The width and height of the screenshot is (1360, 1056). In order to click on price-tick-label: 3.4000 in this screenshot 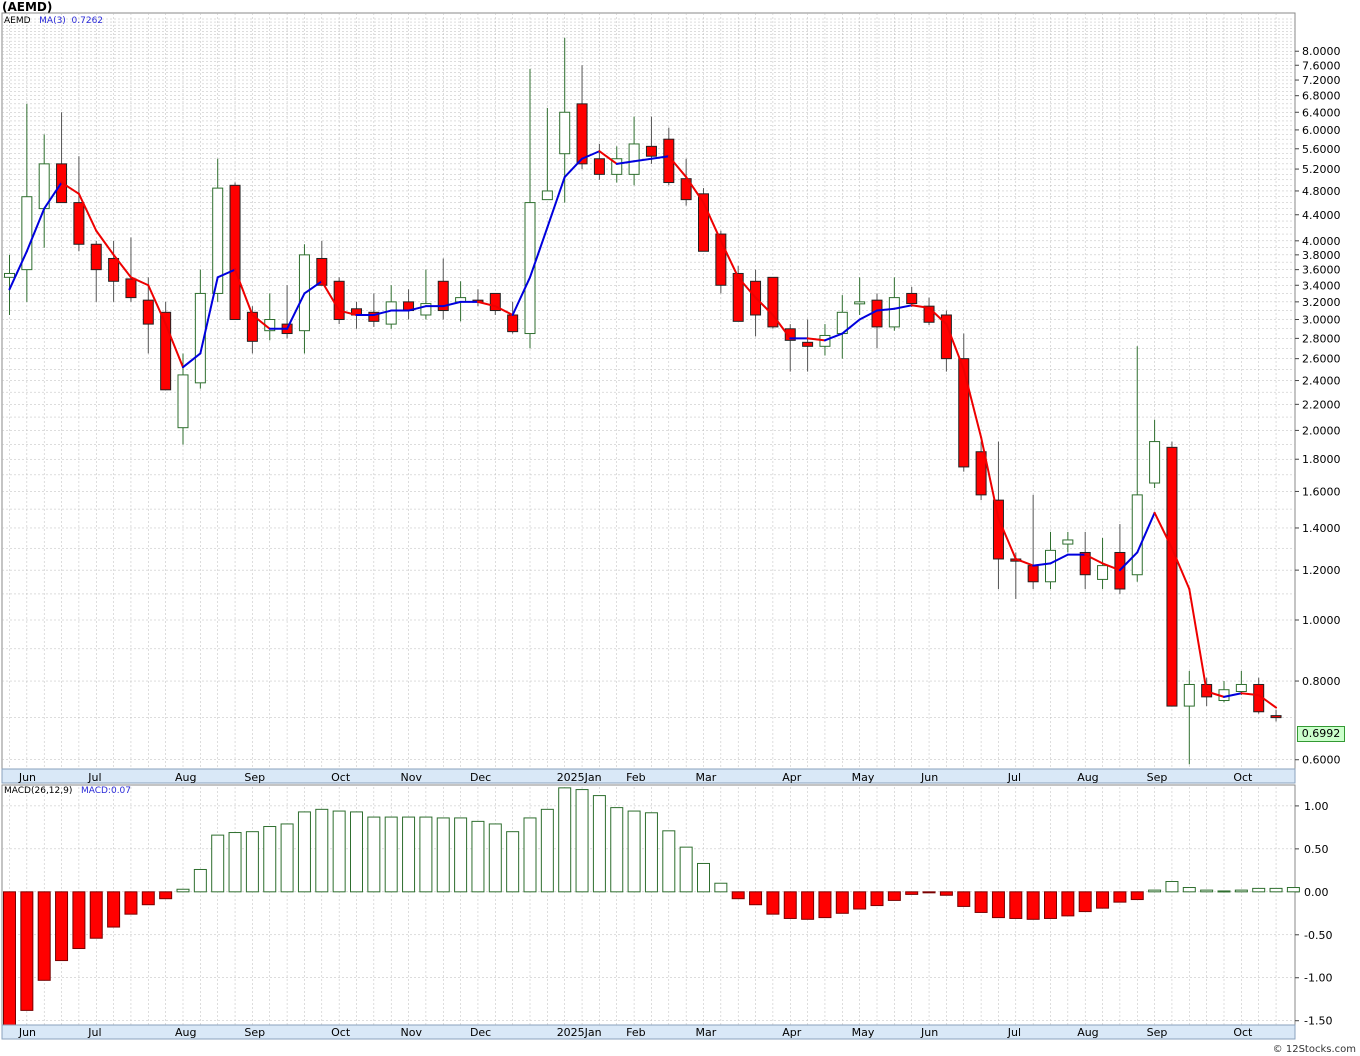, I will do `click(1321, 285)`.